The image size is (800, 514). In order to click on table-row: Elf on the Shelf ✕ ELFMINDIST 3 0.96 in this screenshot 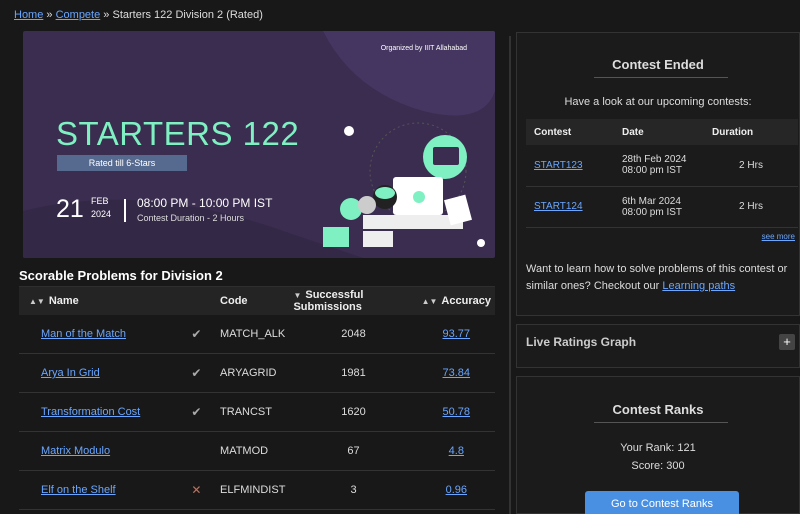, I will do `click(257, 490)`.